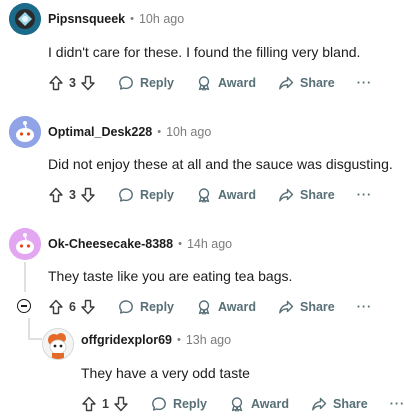 The image size is (404, 417). Describe the element at coordinates (72, 307) in the screenshot. I see `vote-count: 6` at that location.